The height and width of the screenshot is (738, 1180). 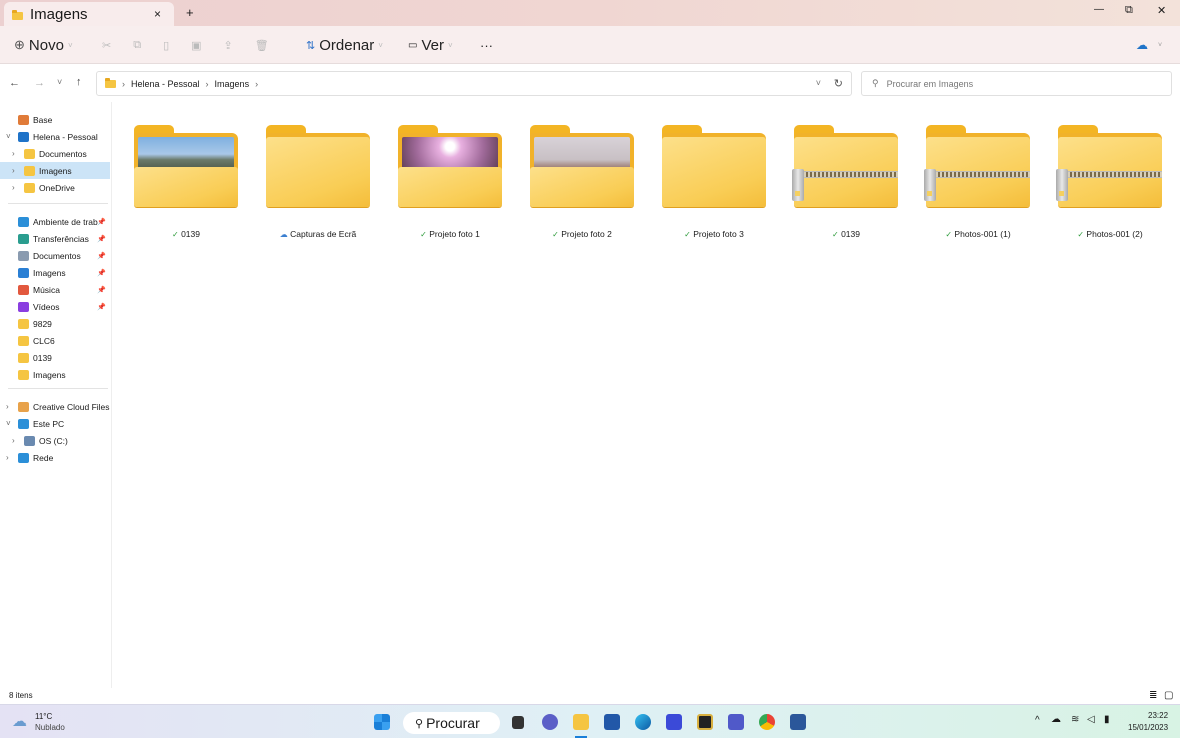 I want to click on new-button: ⊕ Novo ˅, so click(x=43, y=45).